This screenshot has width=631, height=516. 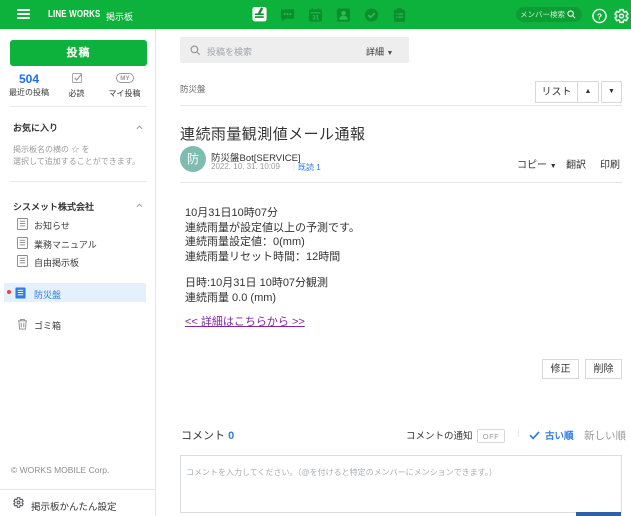 What do you see at coordinates (315, 18) in the screenshot?
I see `svg-text: 31` at bounding box center [315, 18].